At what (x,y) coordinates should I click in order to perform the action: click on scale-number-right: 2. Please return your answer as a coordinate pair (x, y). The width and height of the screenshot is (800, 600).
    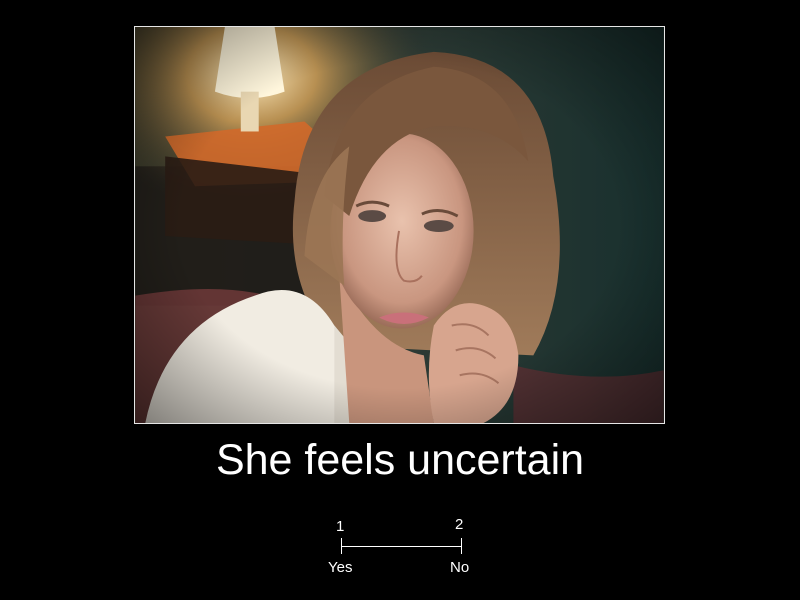
    Looking at the image, I should click on (459, 524).